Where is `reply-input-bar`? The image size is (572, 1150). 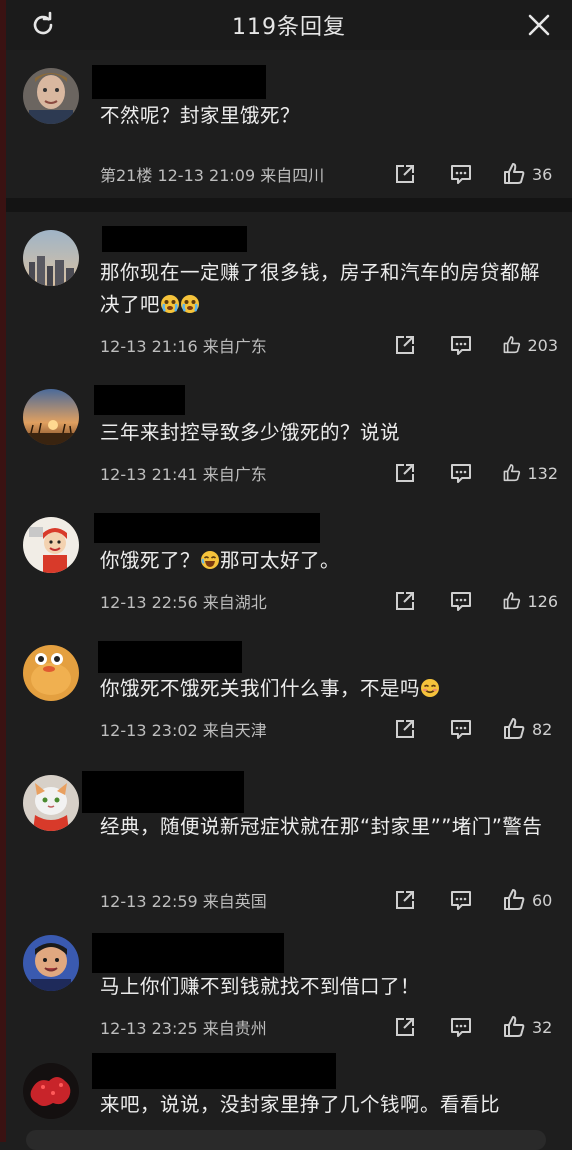 reply-input-bar is located at coordinates (286, 1140).